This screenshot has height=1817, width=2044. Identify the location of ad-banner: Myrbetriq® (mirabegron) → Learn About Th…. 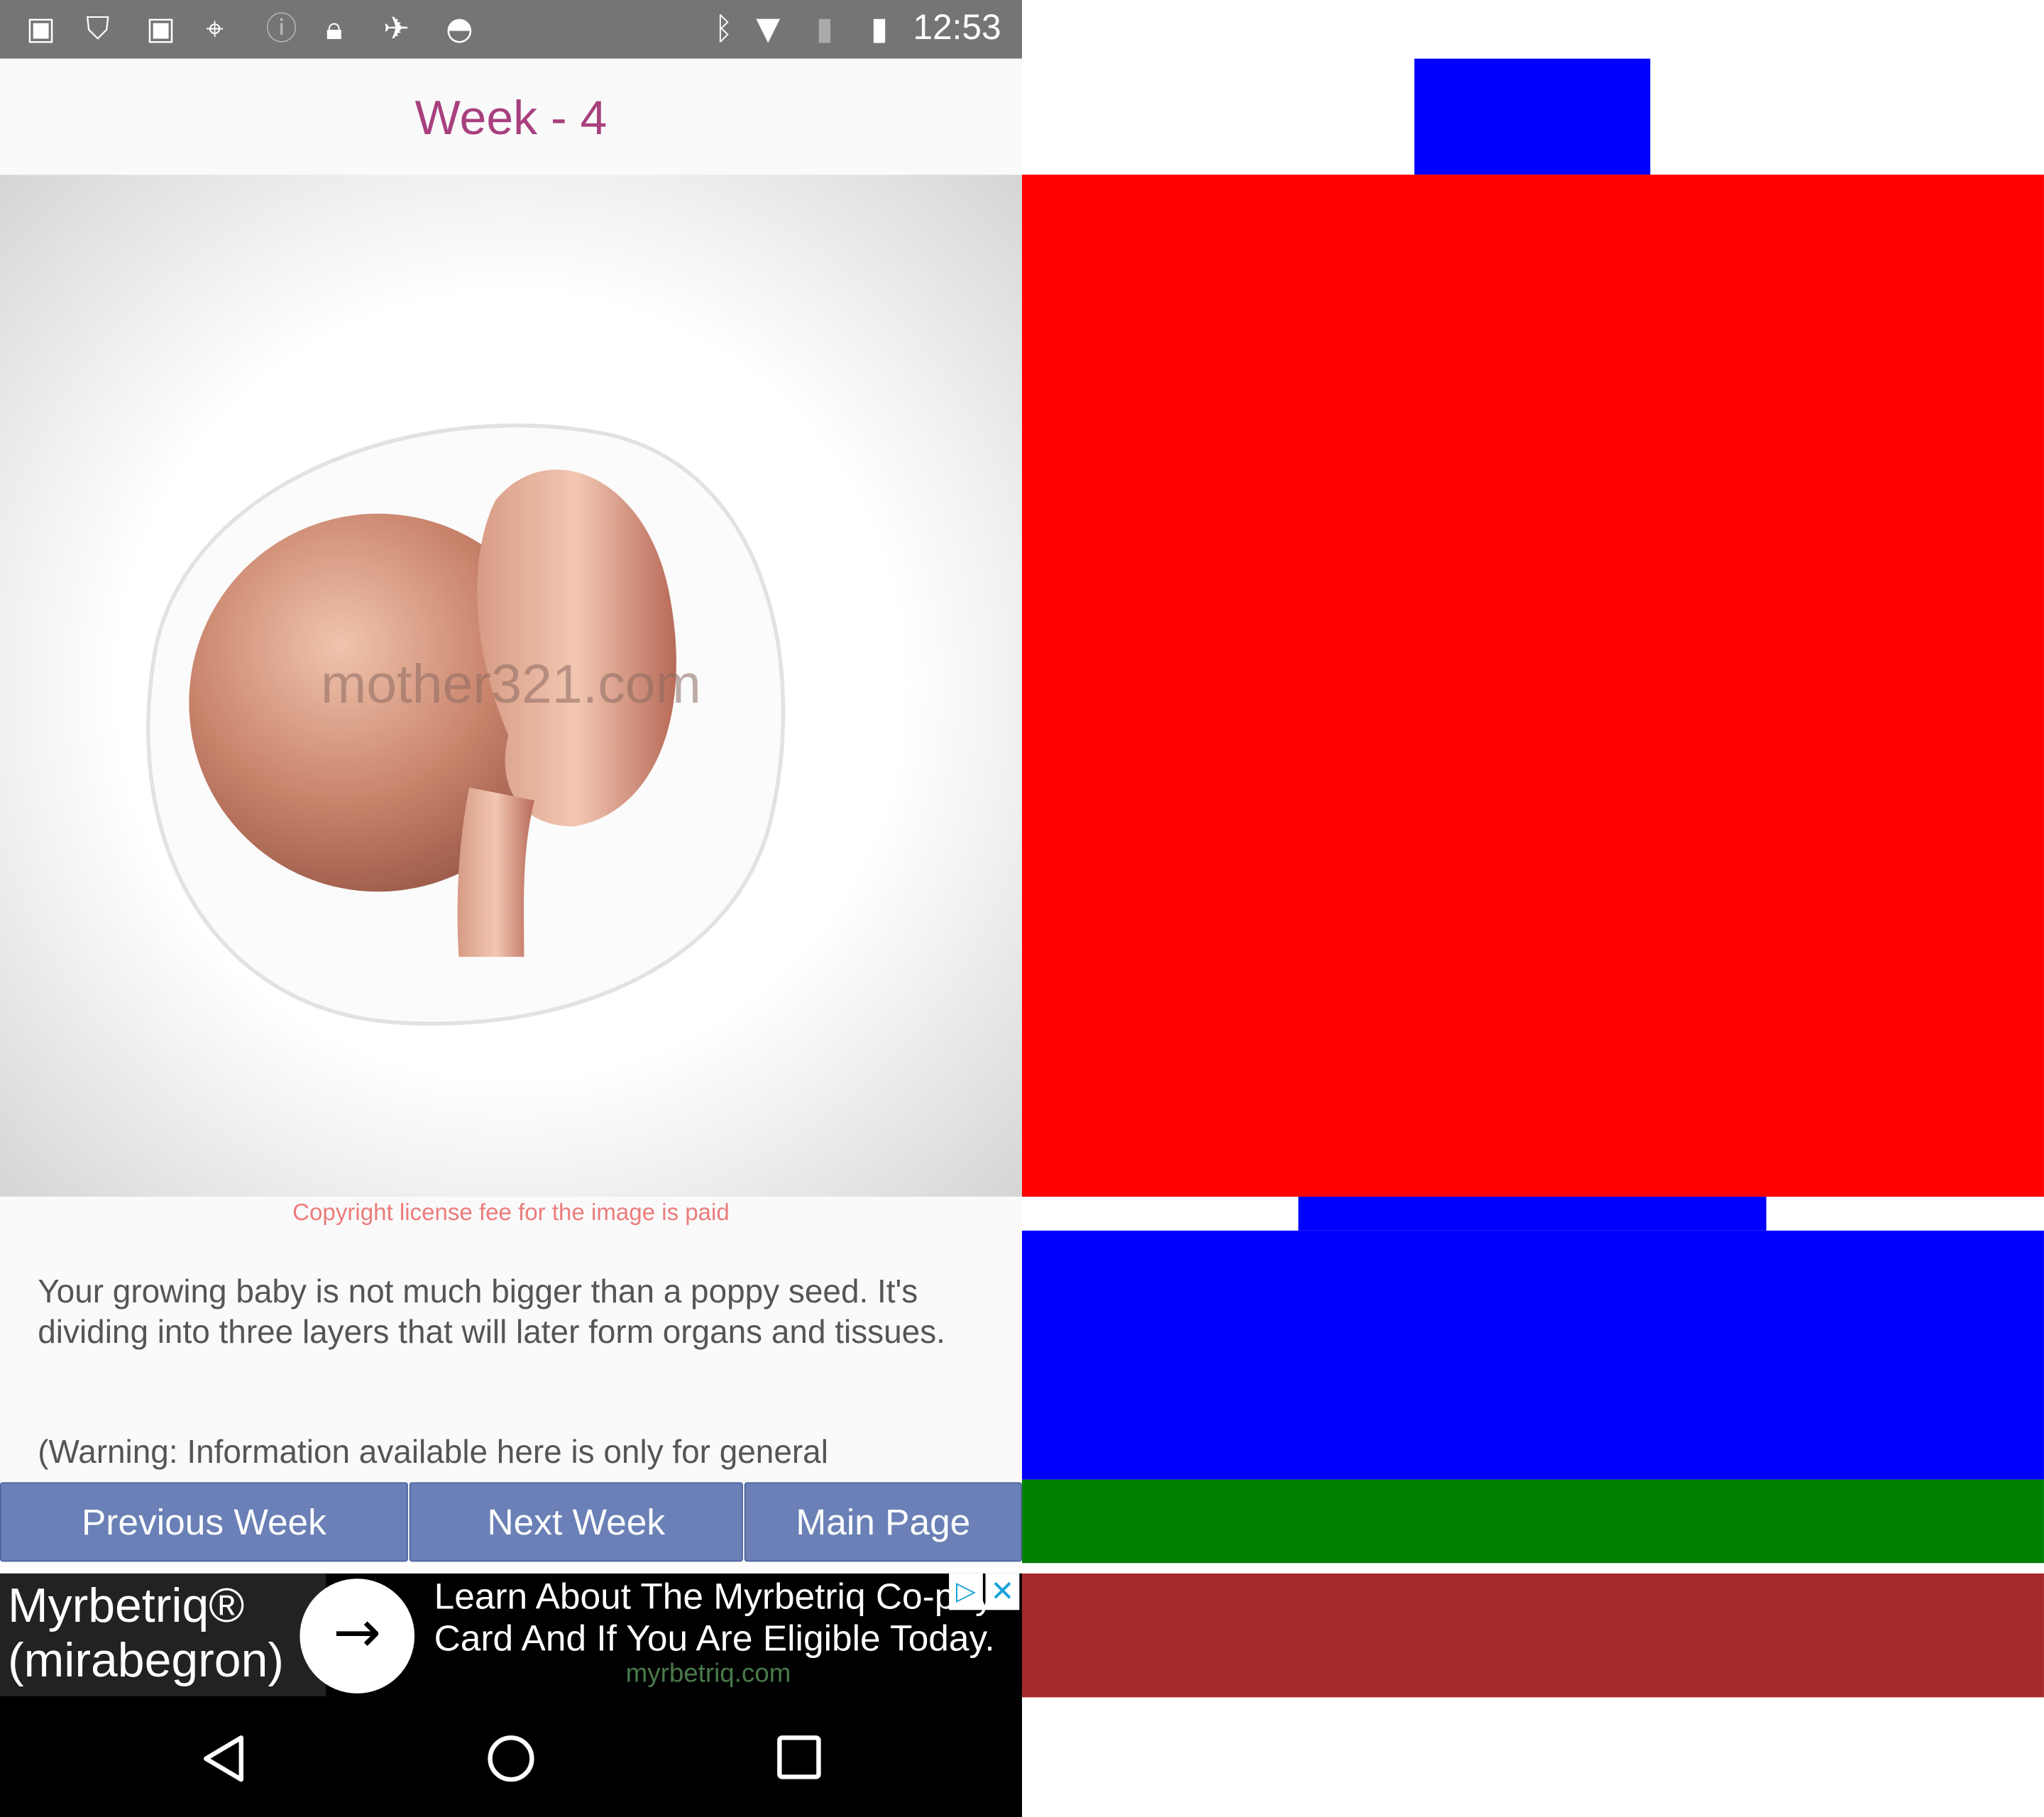
(511, 1634).